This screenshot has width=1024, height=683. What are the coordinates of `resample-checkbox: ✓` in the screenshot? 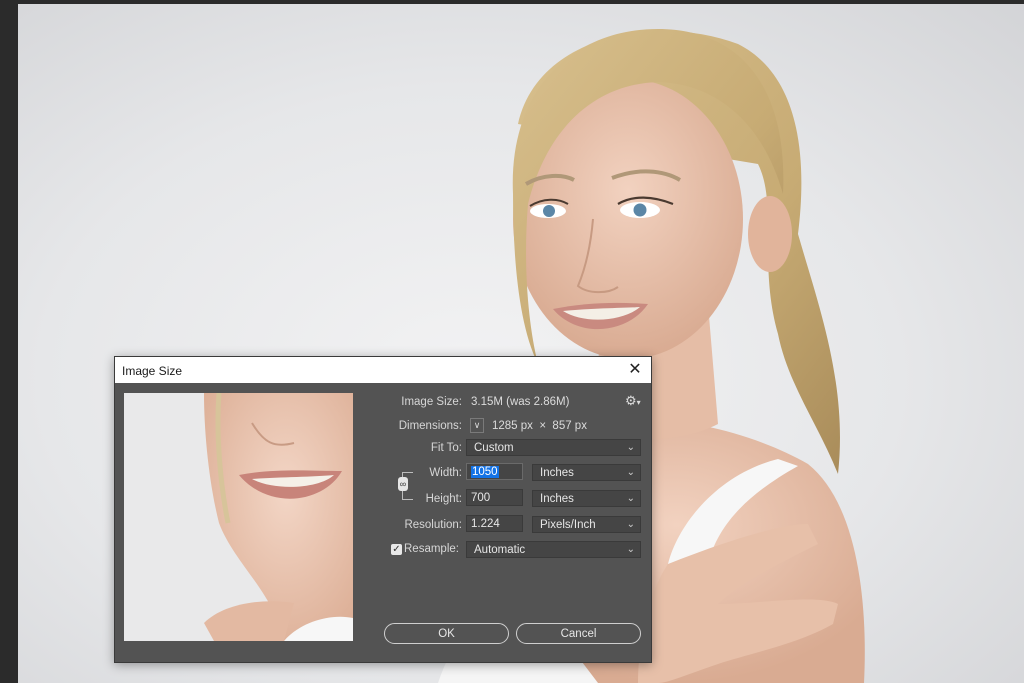 It's located at (396, 549).